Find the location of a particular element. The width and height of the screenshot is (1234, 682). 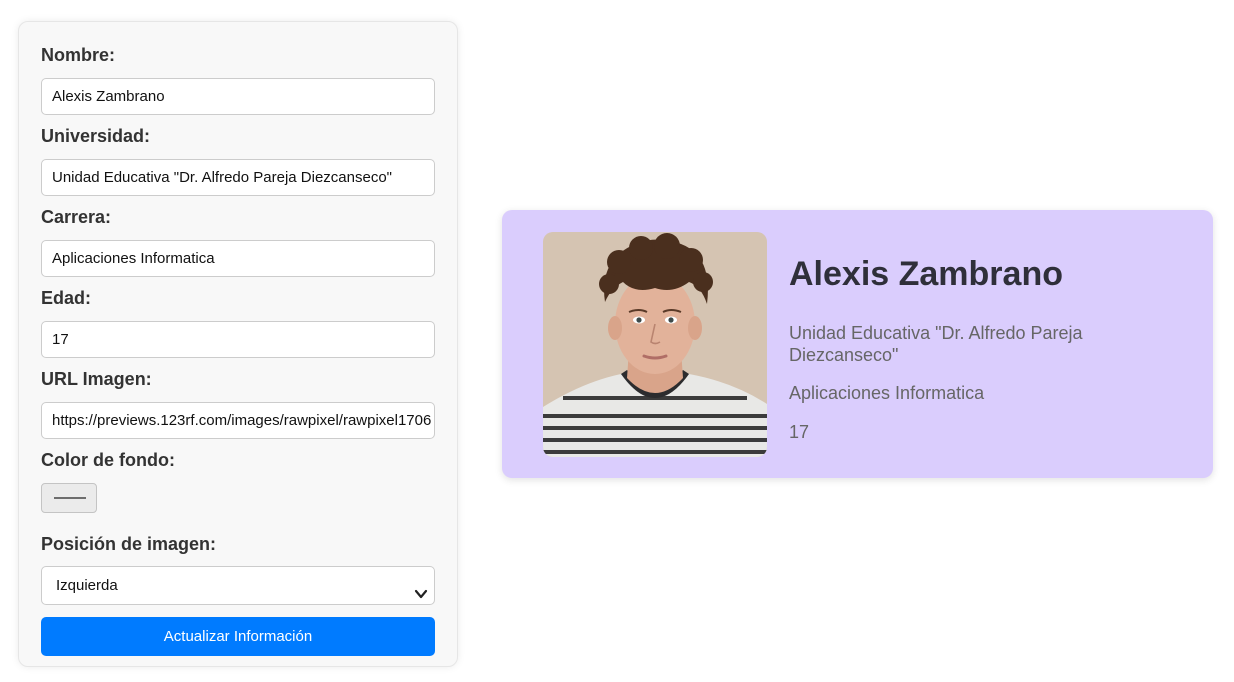

university-label: Universidad: is located at coordinates (96, 136).